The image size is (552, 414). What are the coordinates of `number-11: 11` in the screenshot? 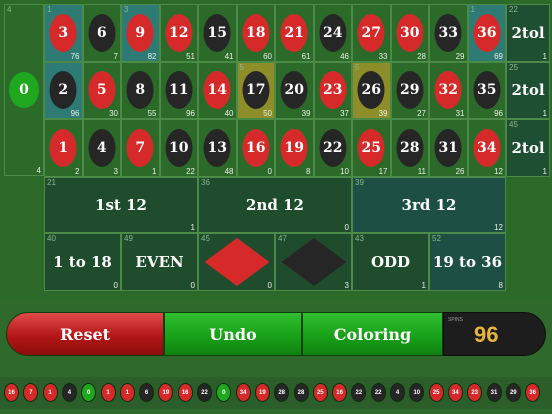 It's located at (179, 90).